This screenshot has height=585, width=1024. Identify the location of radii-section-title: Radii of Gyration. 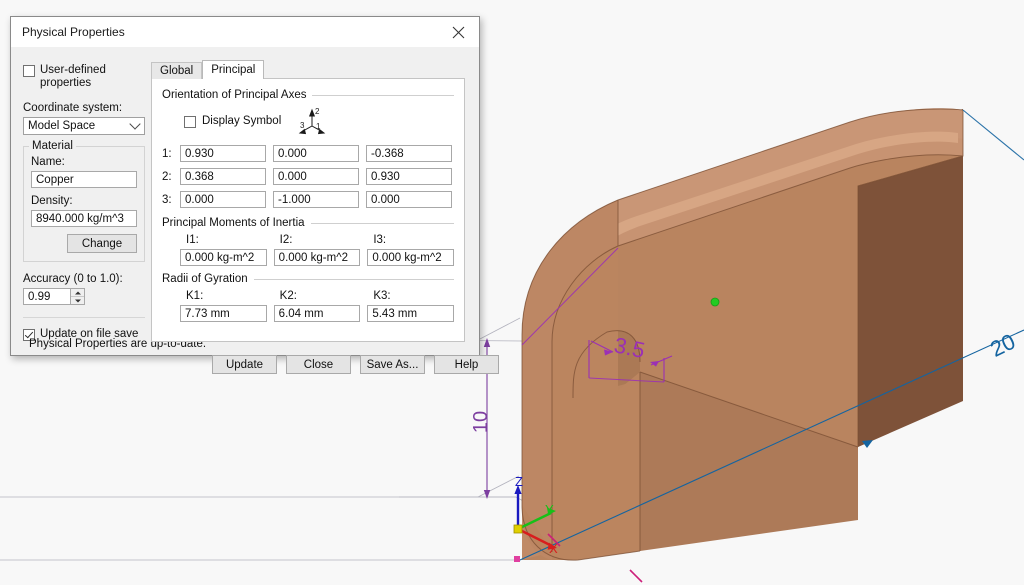
(205, 279).